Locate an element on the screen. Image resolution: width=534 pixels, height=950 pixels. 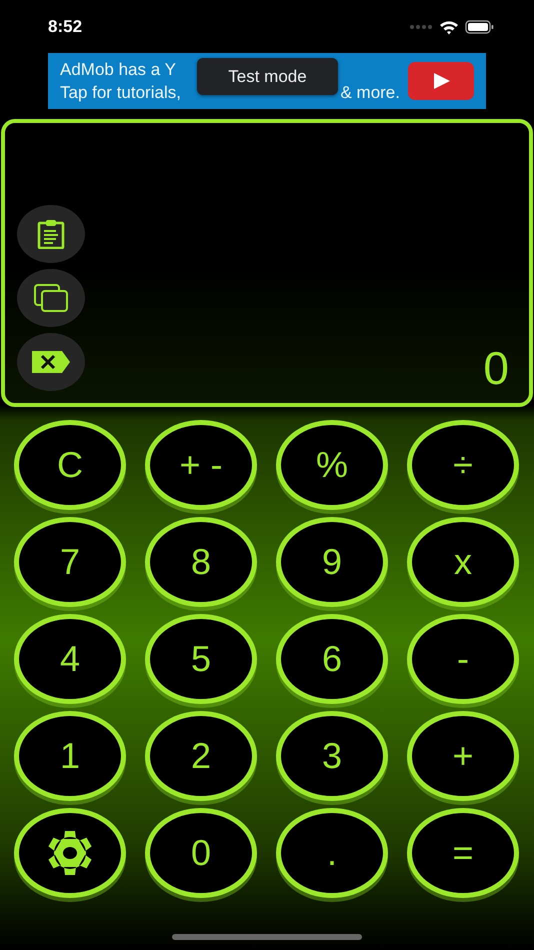
key-button: 4 is located at coordinates (70, 659).